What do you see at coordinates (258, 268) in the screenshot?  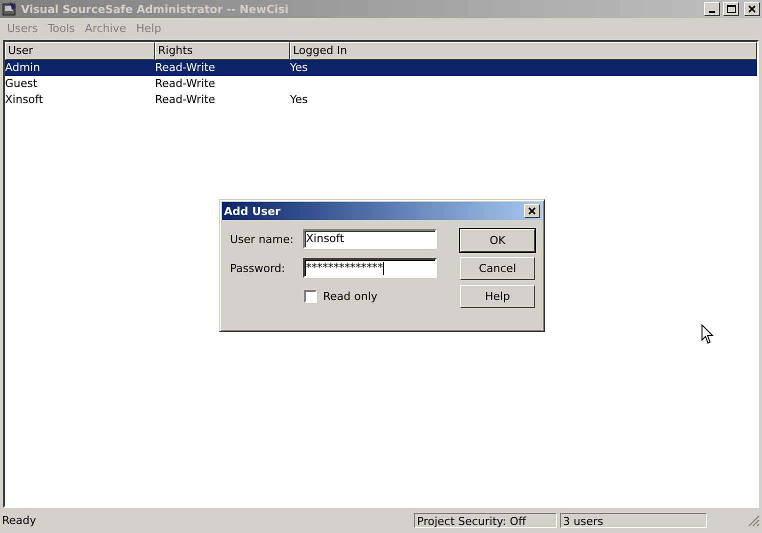 I see `field-label: Password:` at bounding box center [258, 268].